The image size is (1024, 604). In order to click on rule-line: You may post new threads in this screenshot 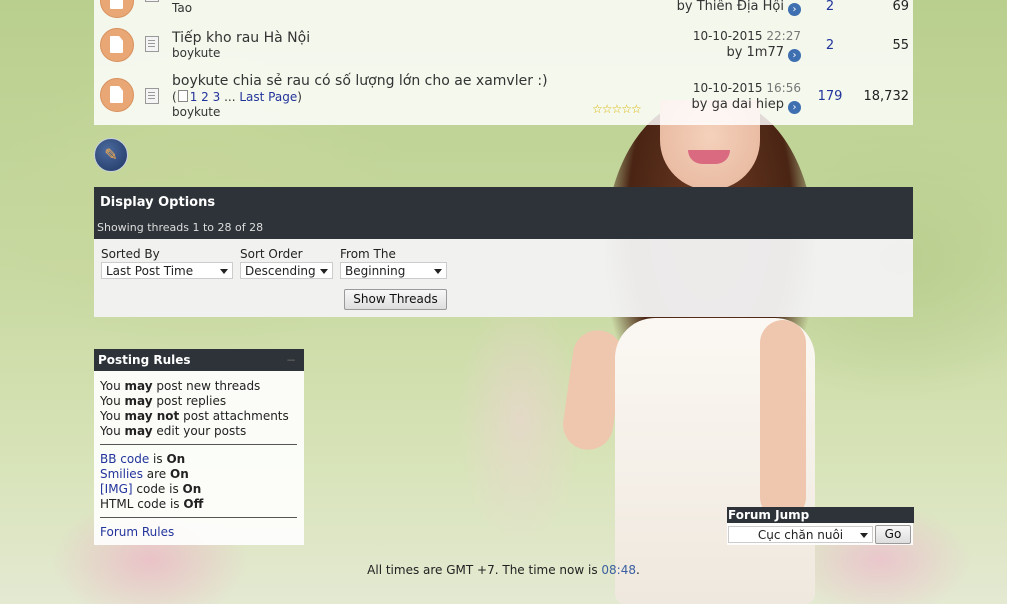, I will do `click(180, 386)`.